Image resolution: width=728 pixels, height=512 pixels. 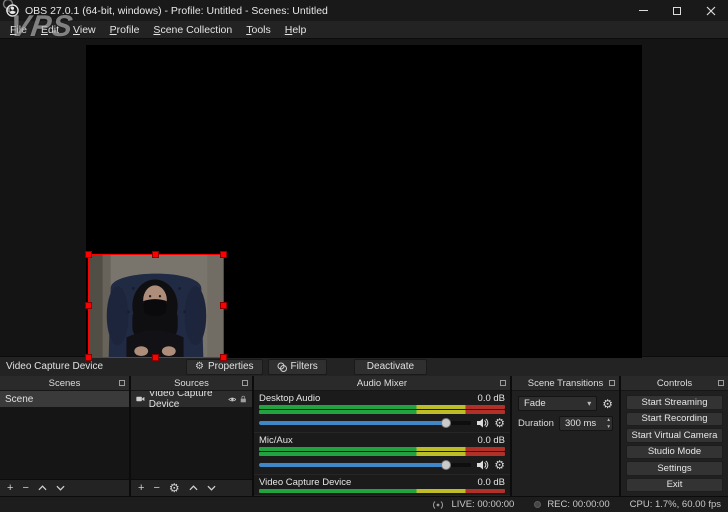 I want to click on scene-list-item: Scene, so click(x=64, y=399).